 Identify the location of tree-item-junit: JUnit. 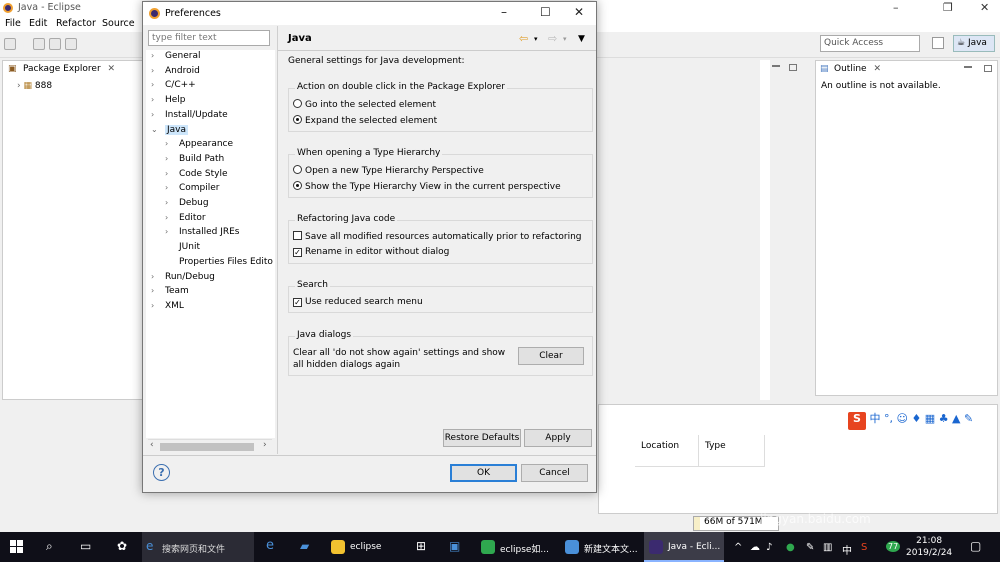
(182, 249).